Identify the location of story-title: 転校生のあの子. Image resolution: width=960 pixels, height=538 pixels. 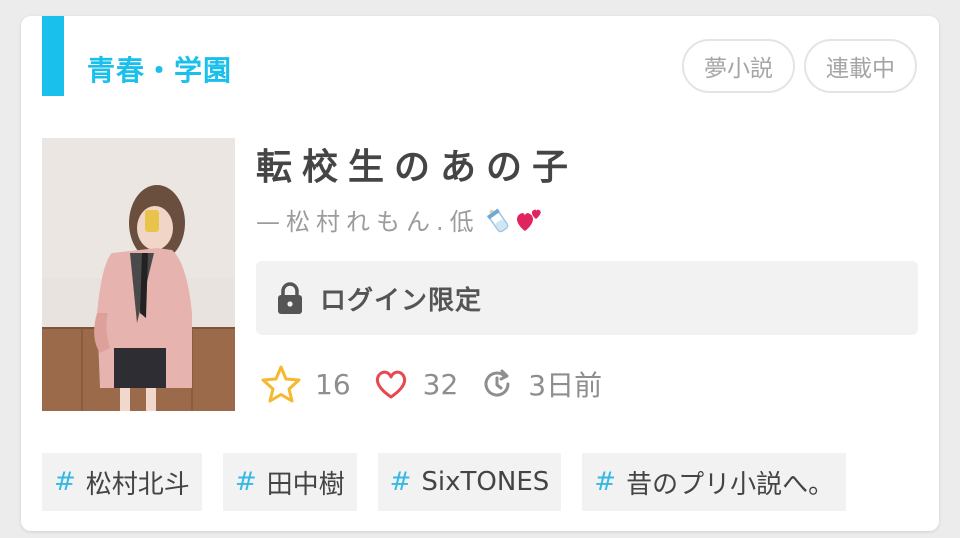
(417, 164).